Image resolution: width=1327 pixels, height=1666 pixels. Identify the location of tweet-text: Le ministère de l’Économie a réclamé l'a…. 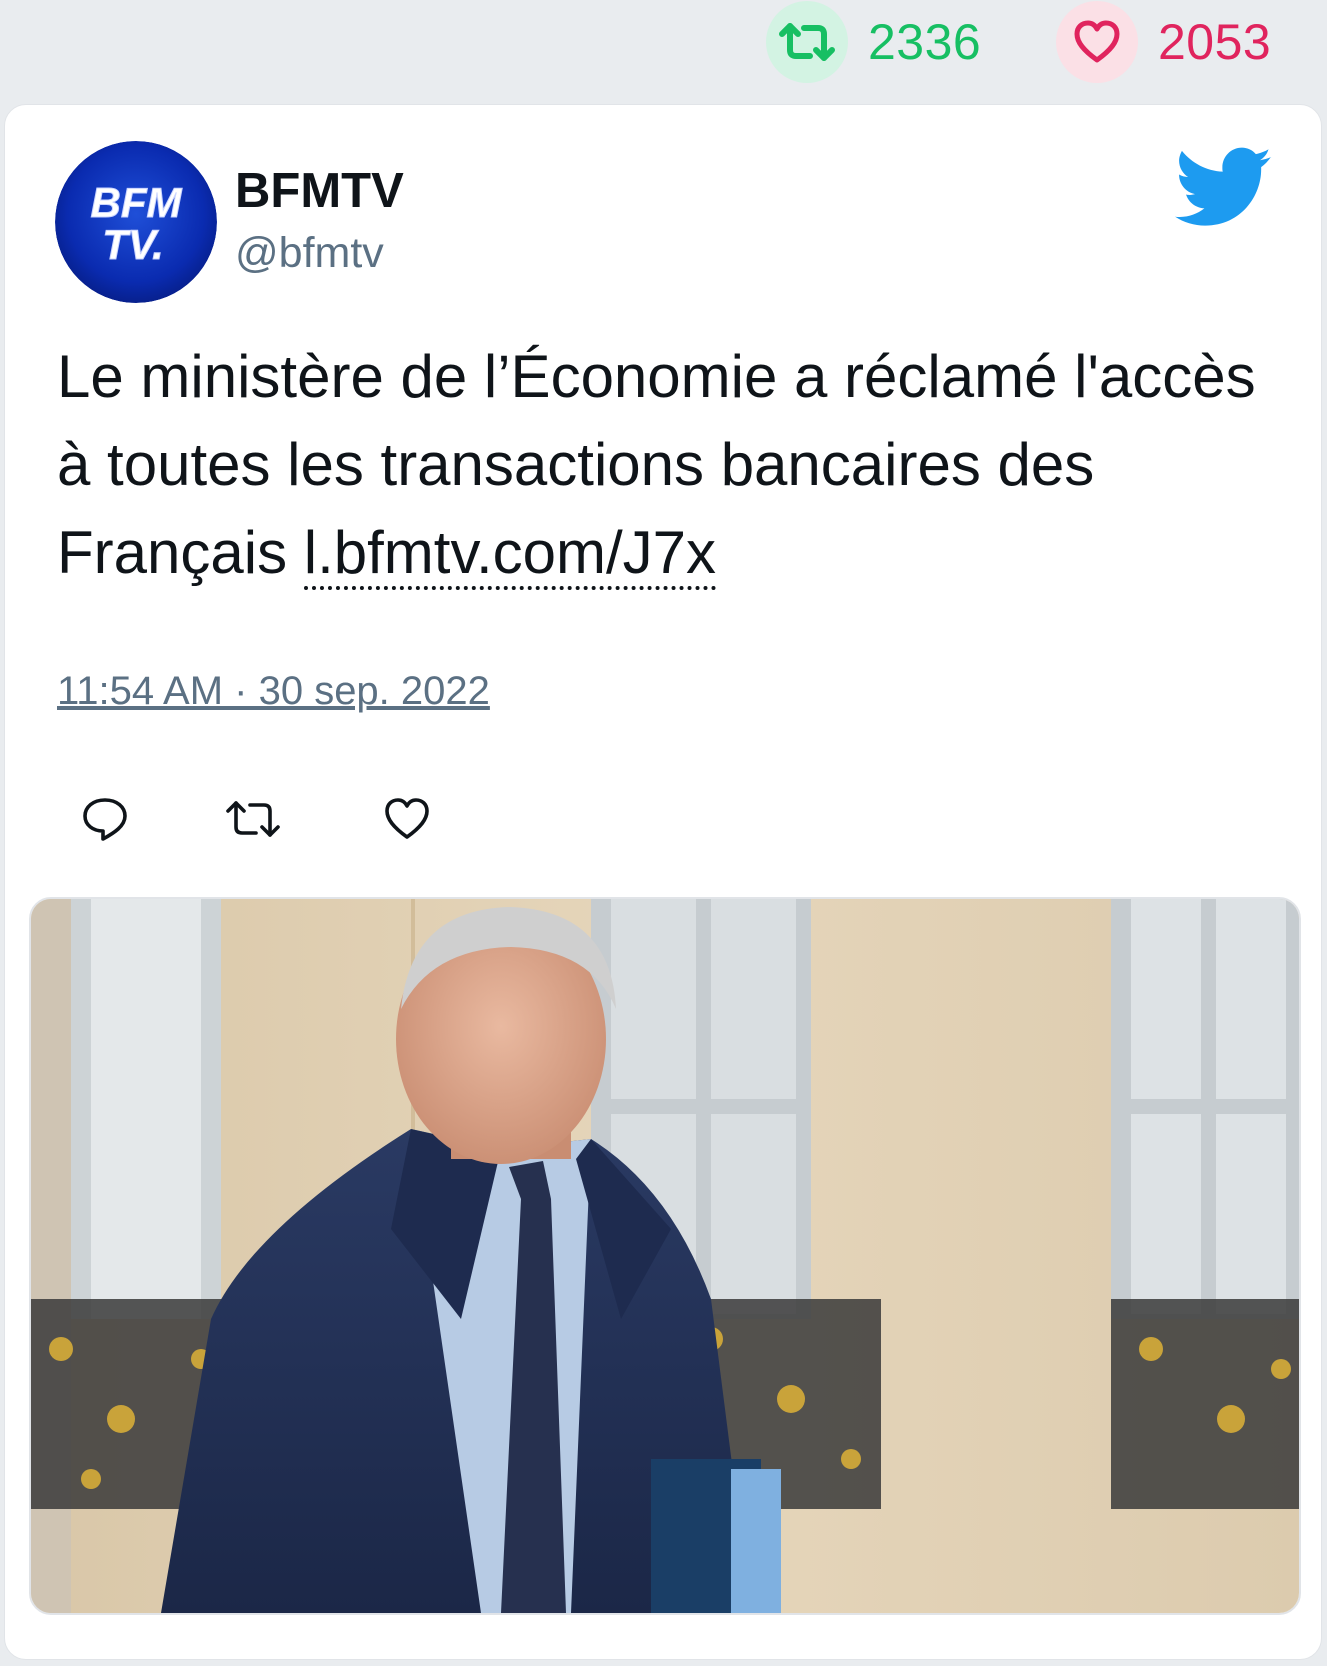
(667, 465).